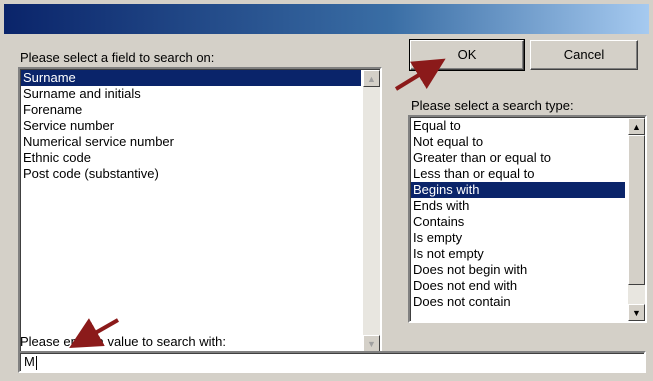  Describe the element at coordinates (326, 19) in the screenshot. I see `title-bar` at that location.